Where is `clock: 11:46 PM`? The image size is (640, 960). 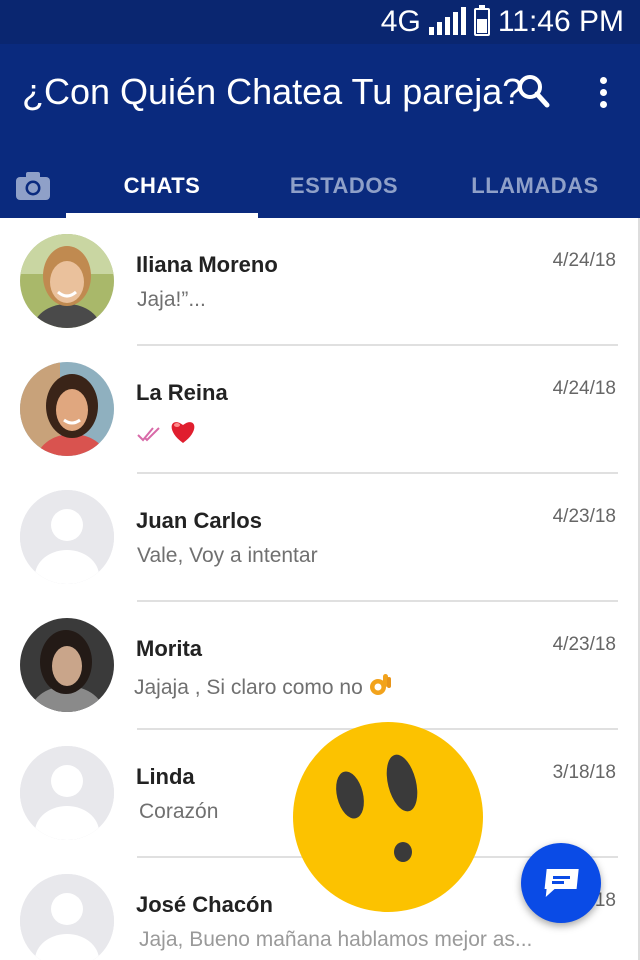 clock: 11:46 PM is located at coordinates (560, 21).